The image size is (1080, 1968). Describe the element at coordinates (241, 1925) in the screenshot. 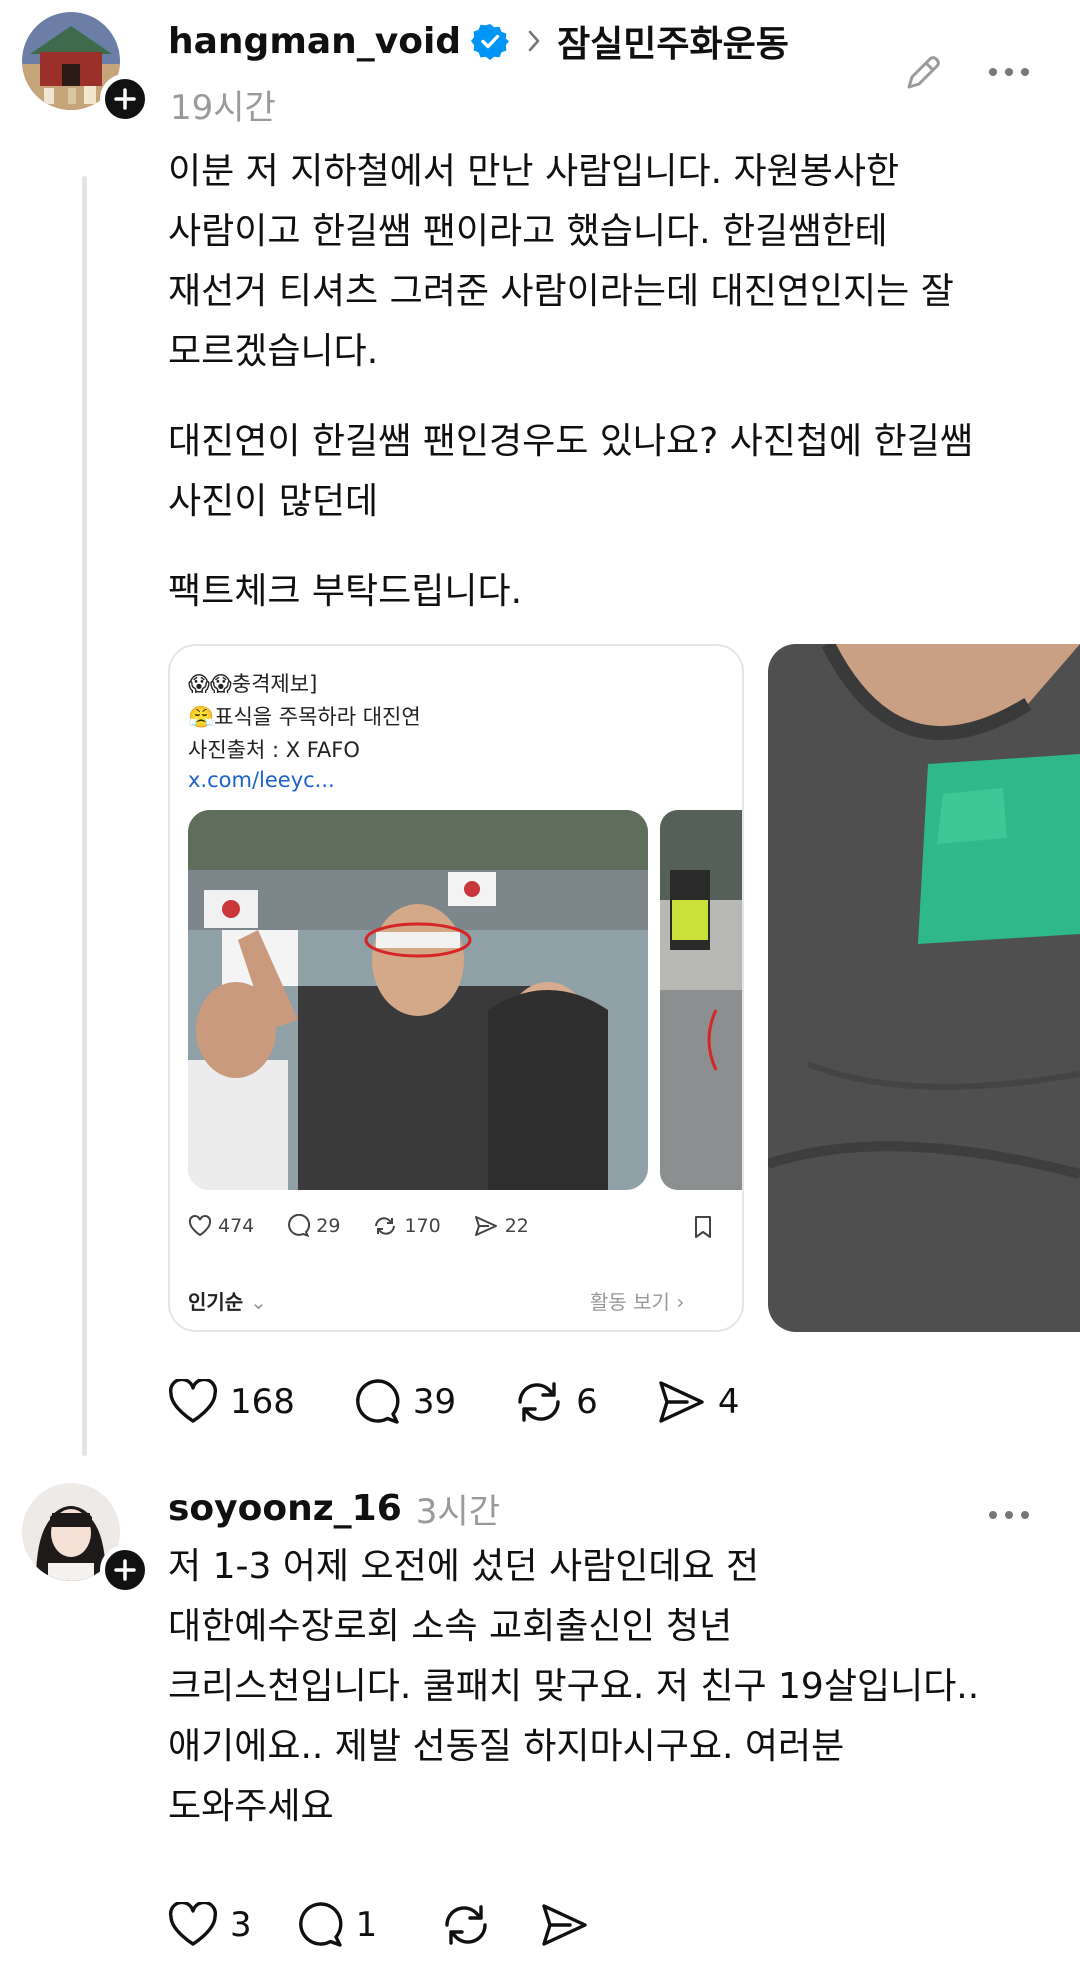

I see `like-count: 3` at that location.